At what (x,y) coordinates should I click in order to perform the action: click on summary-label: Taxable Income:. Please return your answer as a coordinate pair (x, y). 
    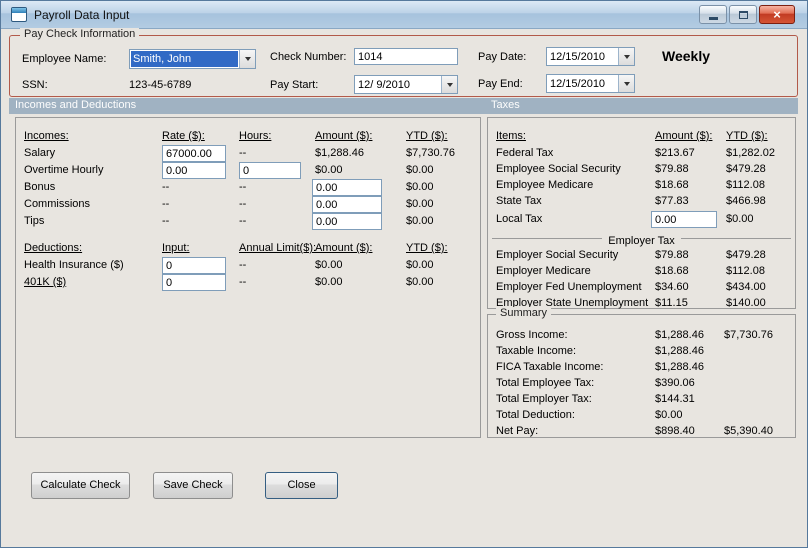
    Looking at the image, I should click on (536, 351).